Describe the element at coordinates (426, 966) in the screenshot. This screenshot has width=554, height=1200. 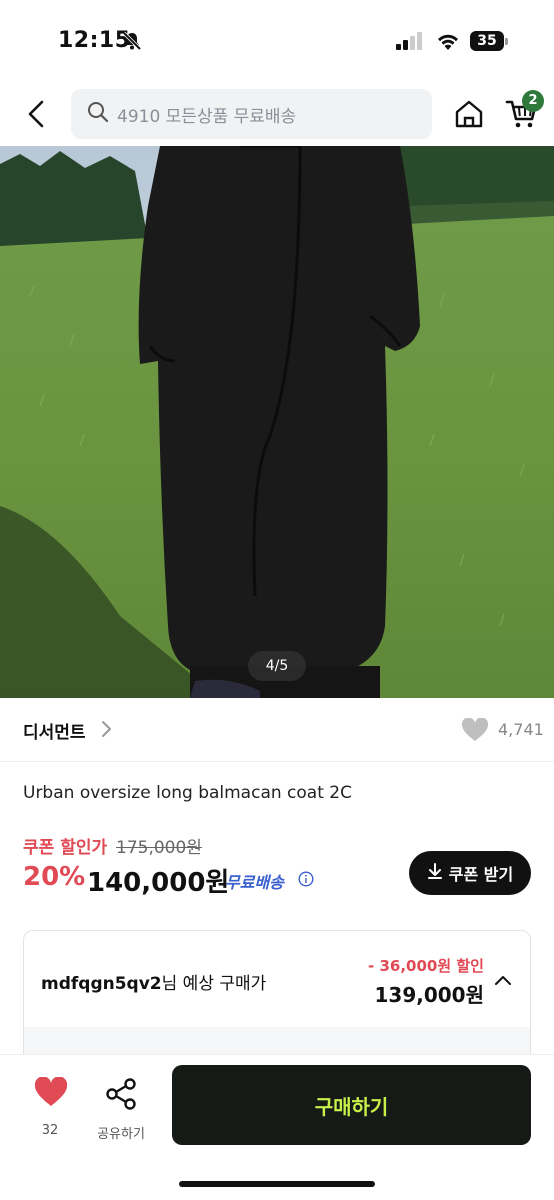
I see `expected-discount: - 36,000원 할인` at that location.